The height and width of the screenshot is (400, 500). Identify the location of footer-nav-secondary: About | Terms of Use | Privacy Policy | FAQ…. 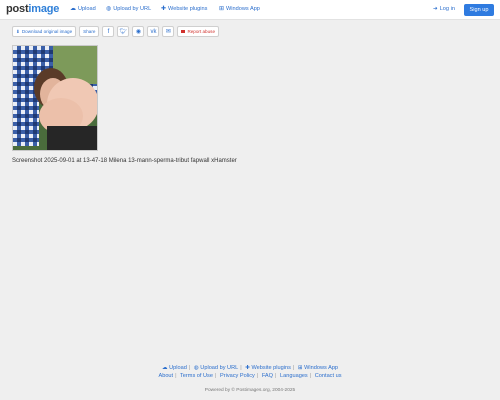
(250, 376).